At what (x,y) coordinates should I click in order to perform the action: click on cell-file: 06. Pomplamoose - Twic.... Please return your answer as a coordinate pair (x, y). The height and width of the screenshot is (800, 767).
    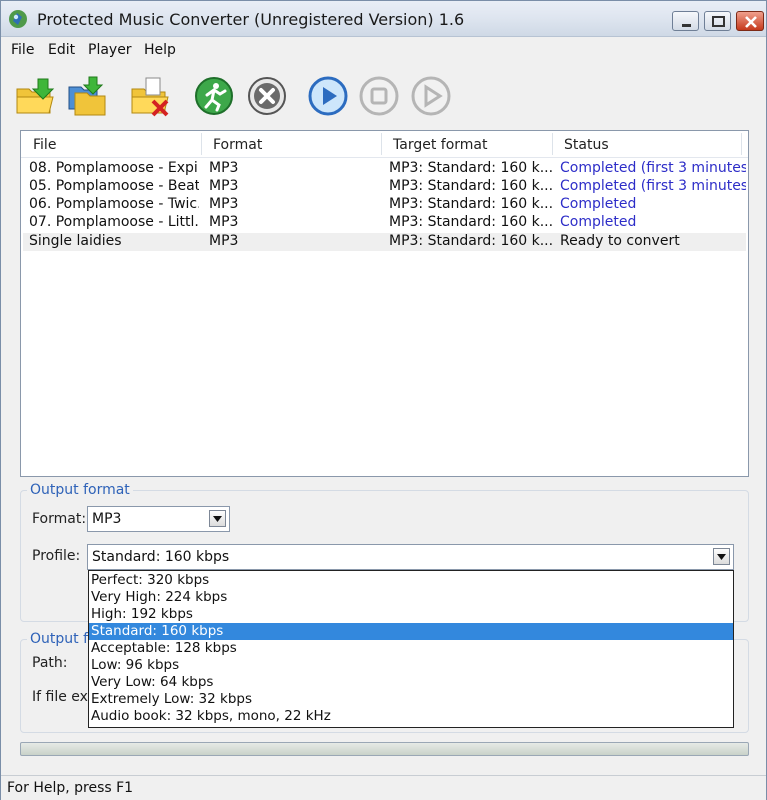
    Looking at the image, I should click on (114, 204).